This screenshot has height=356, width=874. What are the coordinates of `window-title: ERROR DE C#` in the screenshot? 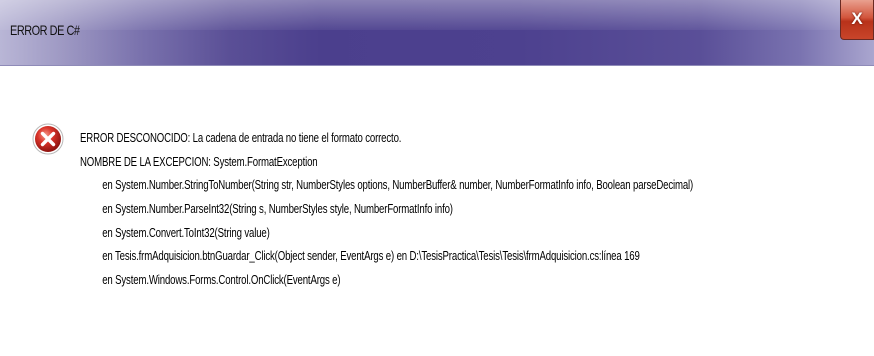 It's located at (45, 30).